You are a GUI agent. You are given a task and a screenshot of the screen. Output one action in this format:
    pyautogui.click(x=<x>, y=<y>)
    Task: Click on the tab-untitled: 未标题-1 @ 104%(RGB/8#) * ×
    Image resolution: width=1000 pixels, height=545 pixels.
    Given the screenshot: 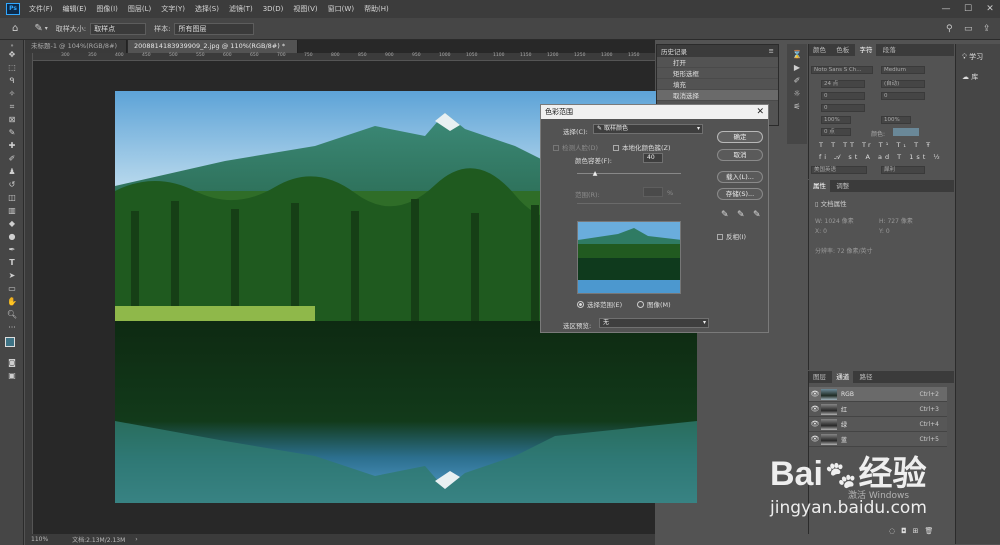 What is the action you would take?
    pyautogui.click(x=76, y=51)
    